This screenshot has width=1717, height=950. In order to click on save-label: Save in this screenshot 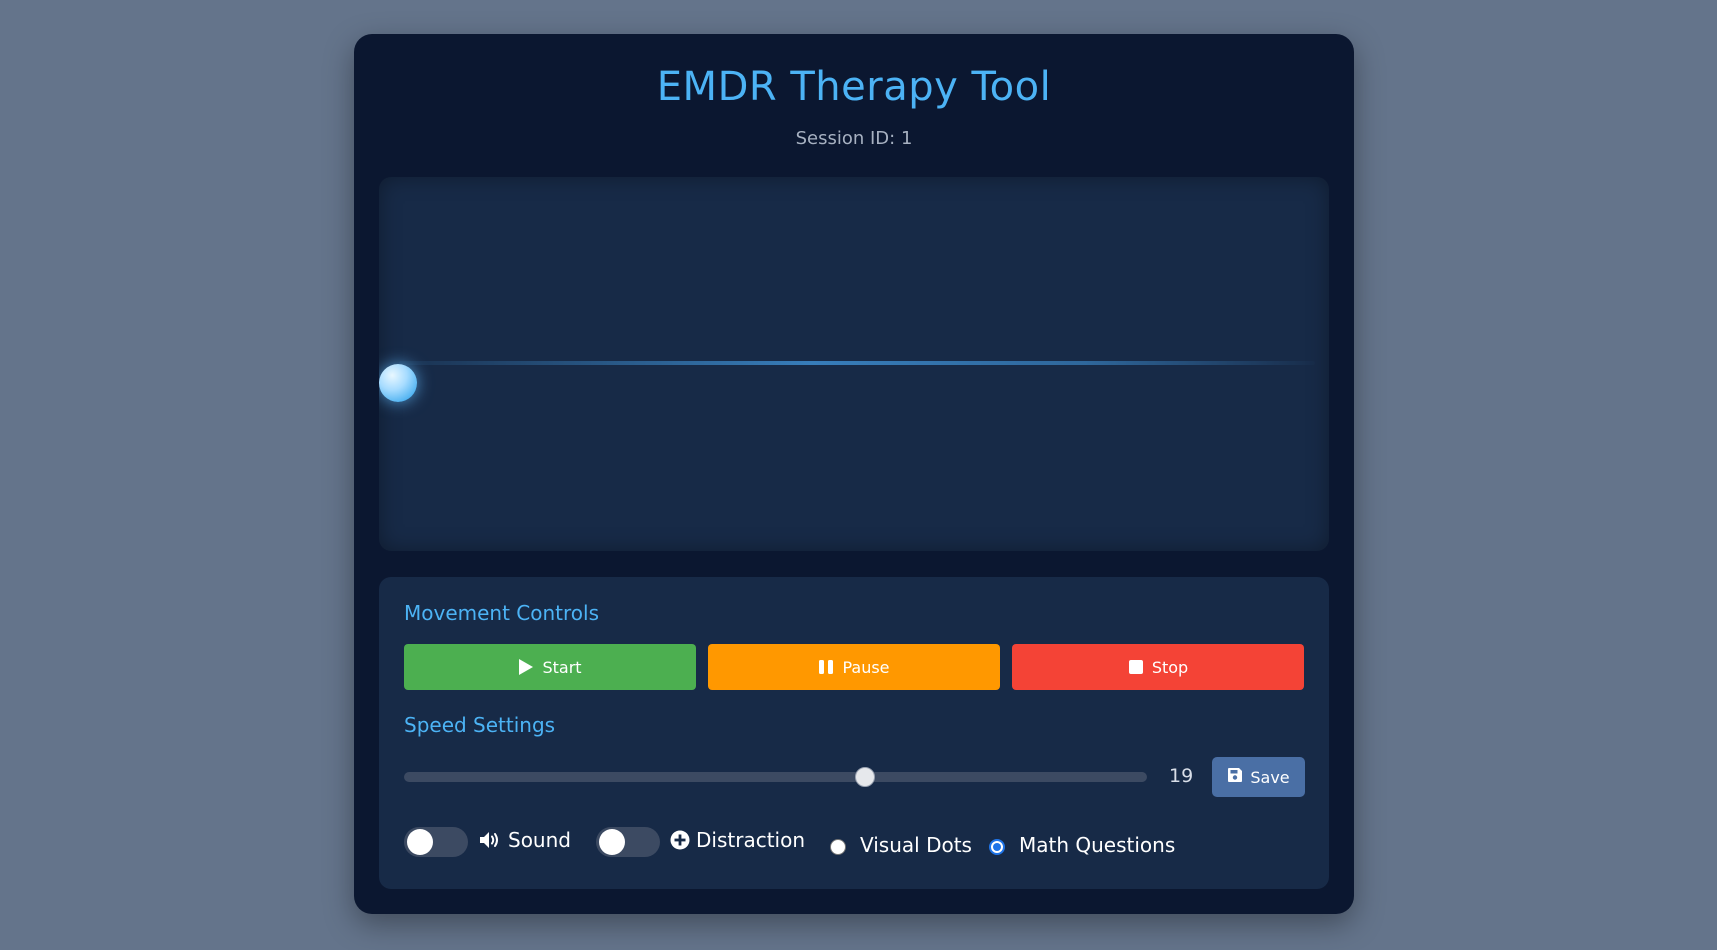, I will do `click(1270, 777)`.